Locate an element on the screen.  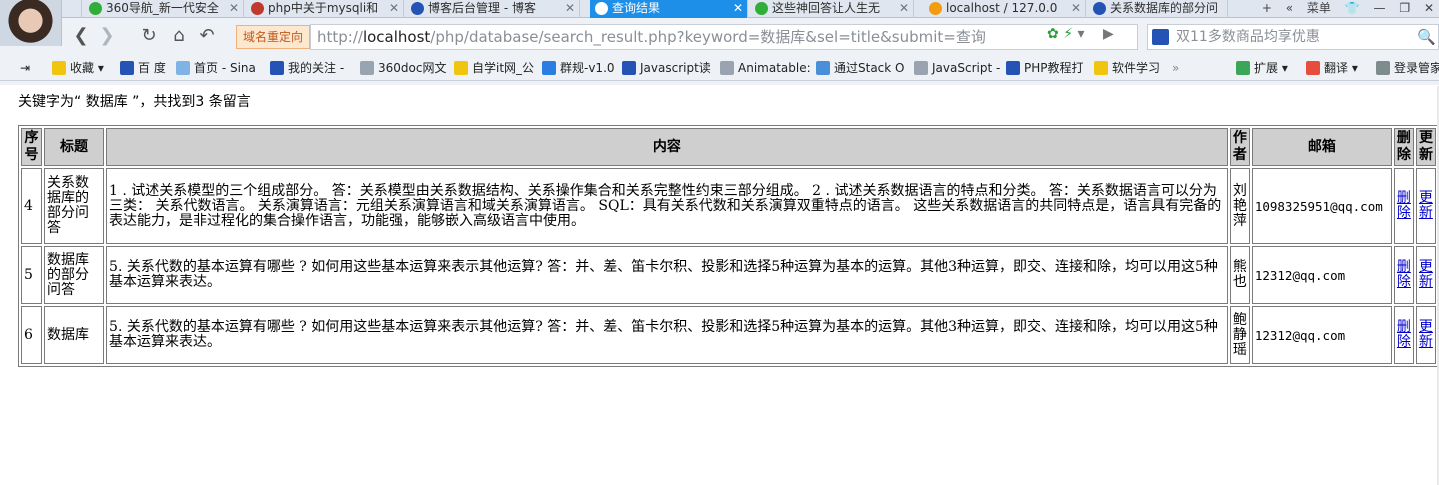
tab-4: 这些神回答让人生无 ✕ is located at coordinates (832, 9).